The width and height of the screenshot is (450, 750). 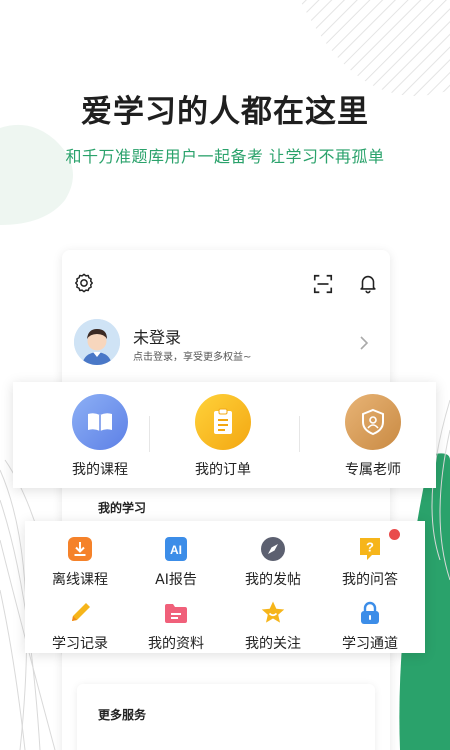 I want to click on study-label: 我的问答, so click(x=370, y=580).